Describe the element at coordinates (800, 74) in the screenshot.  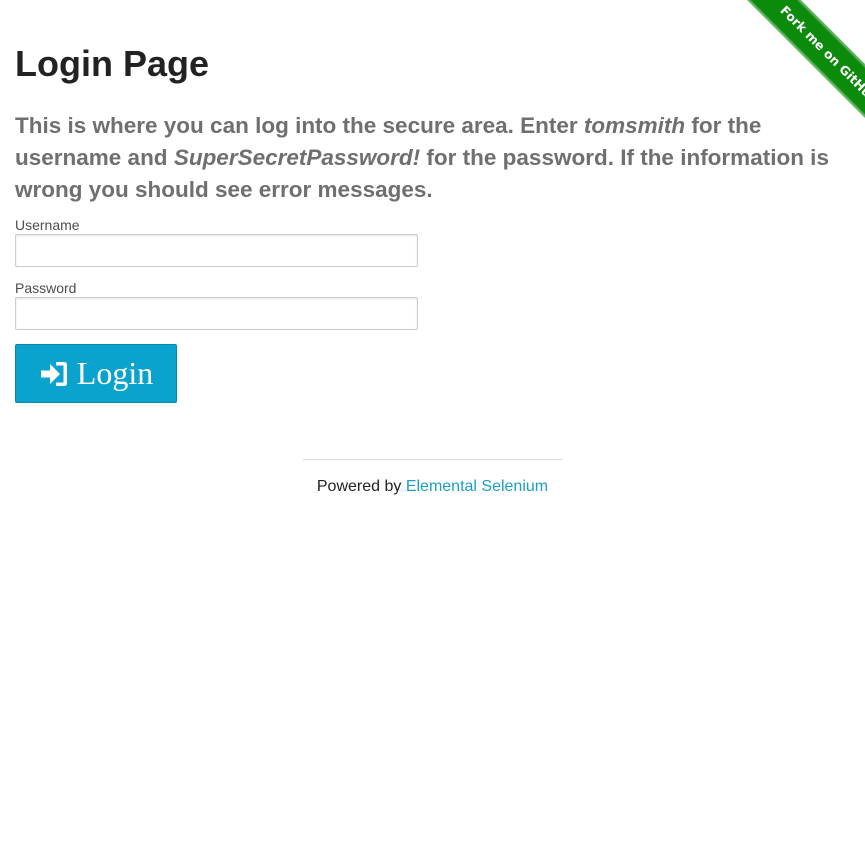
I see `fork-me-on-github-ribbon: Fork me on GitHub` at that location.